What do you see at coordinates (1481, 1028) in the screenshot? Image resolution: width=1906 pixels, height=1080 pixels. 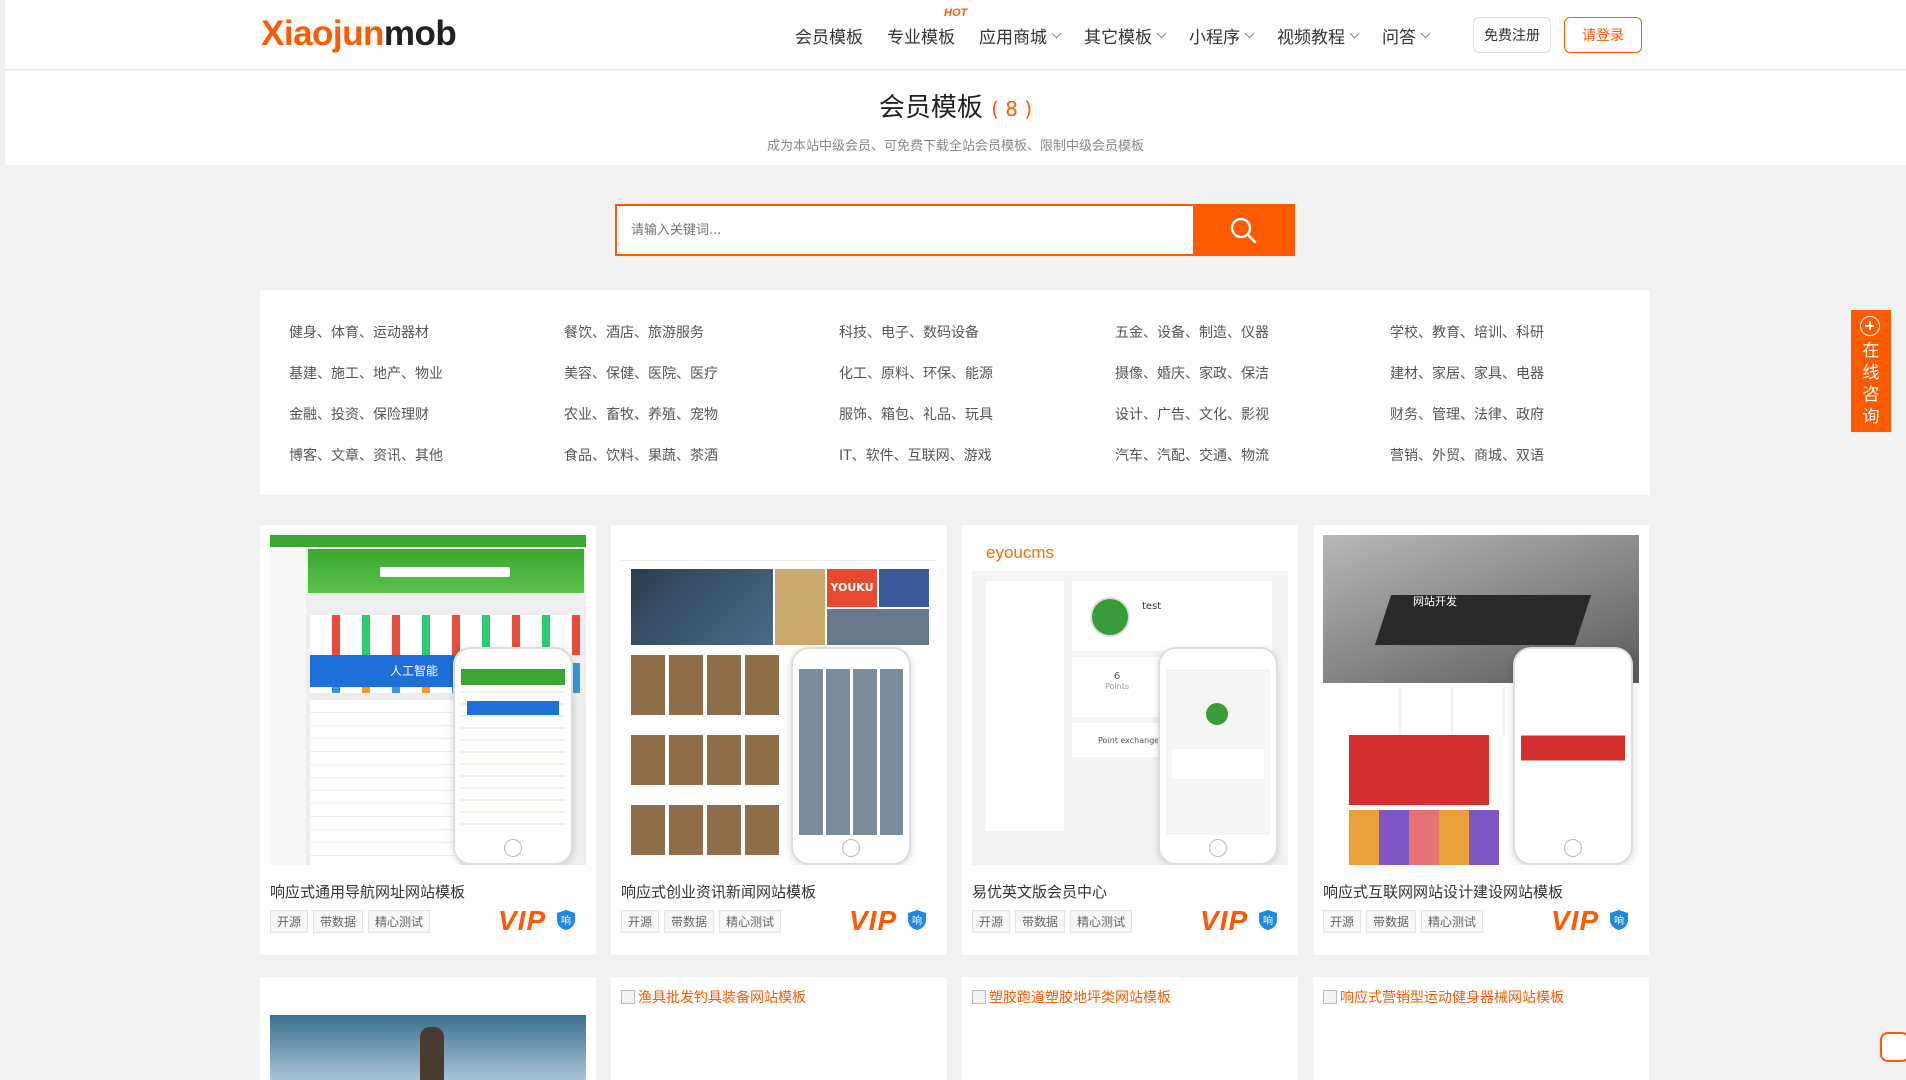 I see `template-card: 响应式营销型运动健身器械网站模板` at bounding box center [1481, 1028].